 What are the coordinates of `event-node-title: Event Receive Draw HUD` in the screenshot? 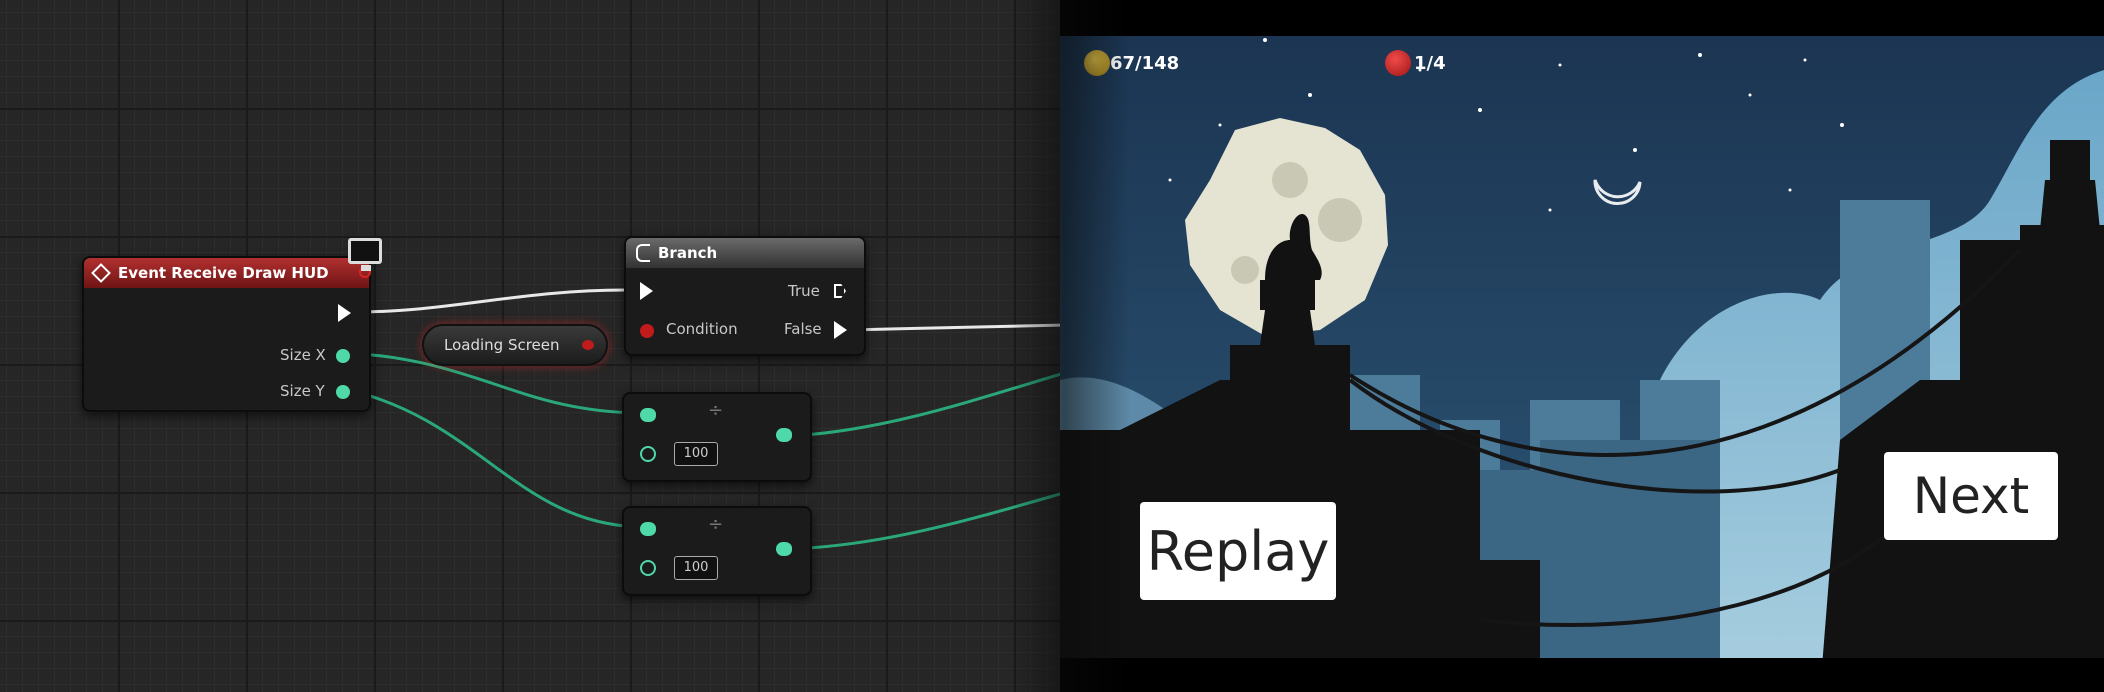 It's located at (223, 273).